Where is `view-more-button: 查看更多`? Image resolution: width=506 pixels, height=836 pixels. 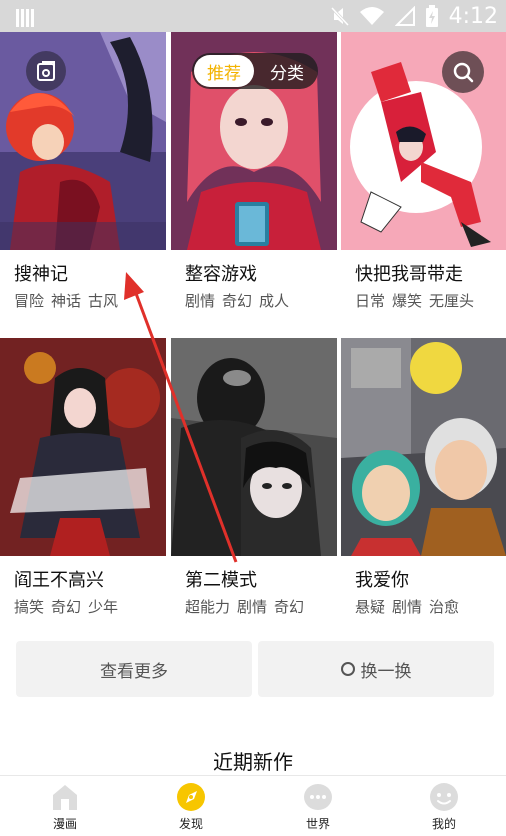
view-more-button: 查看更多 is located at coordinates (134, 669).